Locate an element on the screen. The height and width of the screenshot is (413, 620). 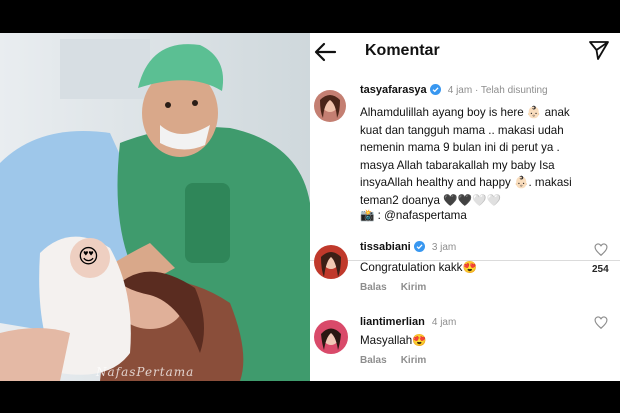
caption-line: insyaAllah healthy and happy 👶🏻. makasi is located at coordinates (466, 182).